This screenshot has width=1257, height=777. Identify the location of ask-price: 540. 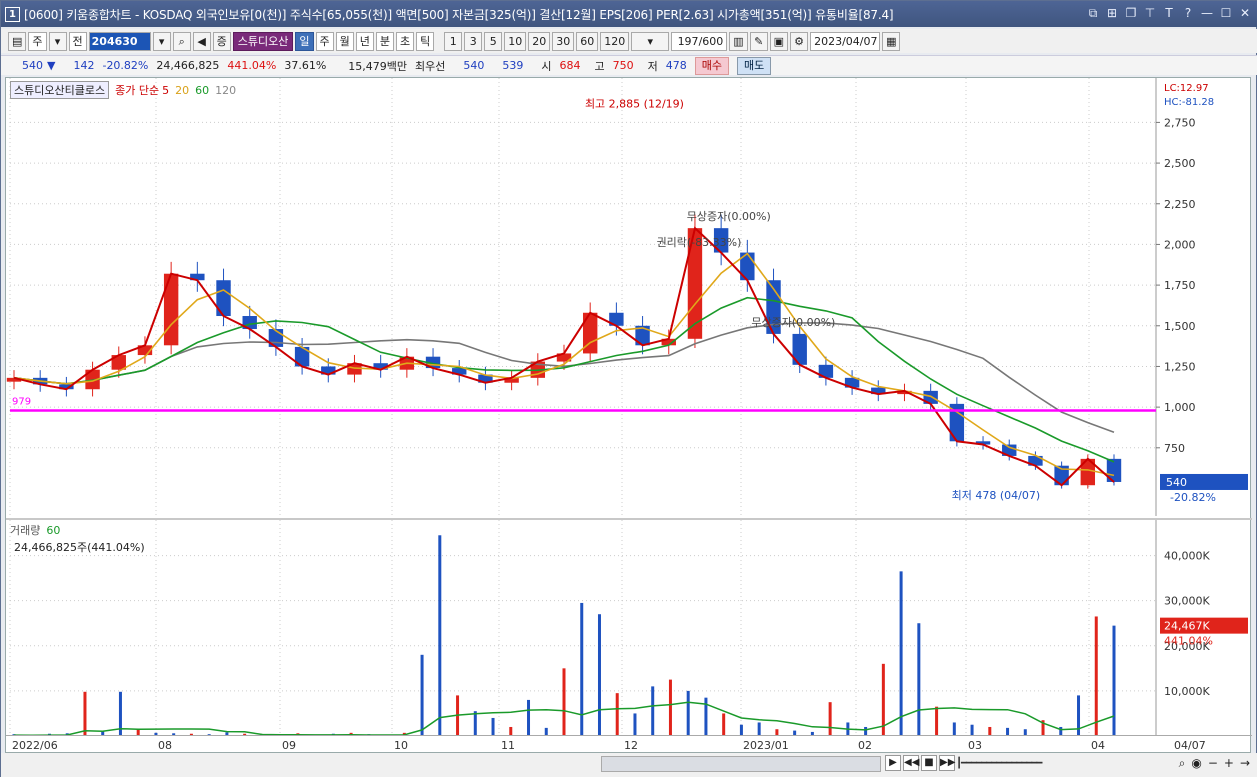
(474, 65).